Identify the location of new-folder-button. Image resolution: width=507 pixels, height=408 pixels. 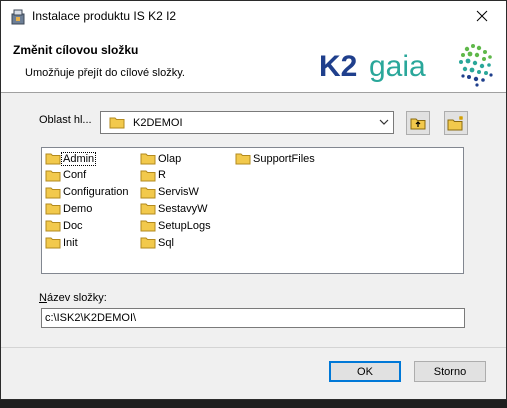
(456, 123).